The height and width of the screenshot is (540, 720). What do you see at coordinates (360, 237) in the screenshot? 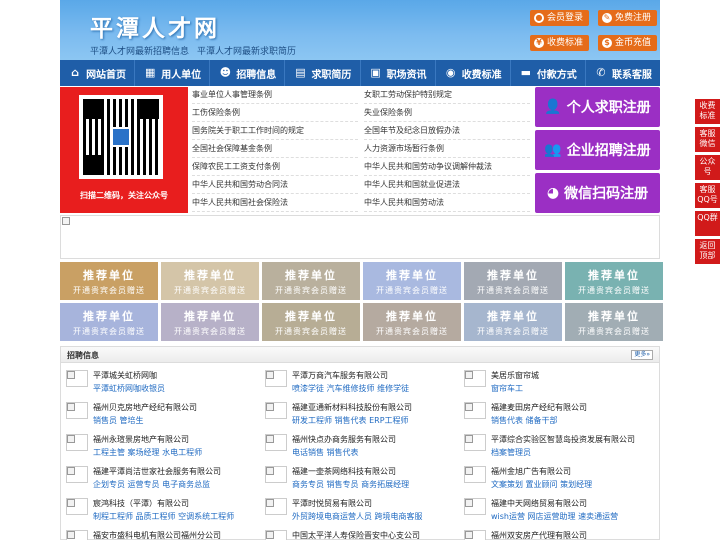
I see `banner-ad` at bounding box center [360, 237].